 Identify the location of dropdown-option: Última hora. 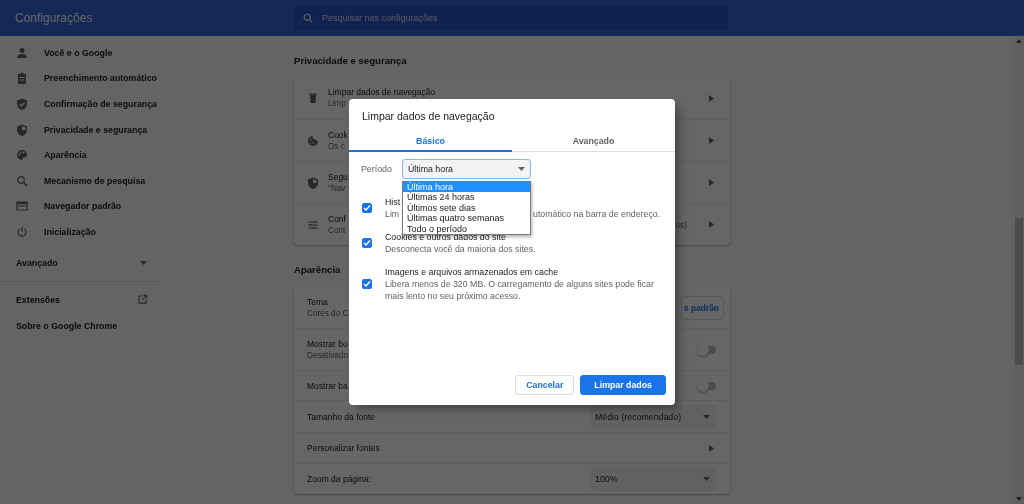
(466, 187).